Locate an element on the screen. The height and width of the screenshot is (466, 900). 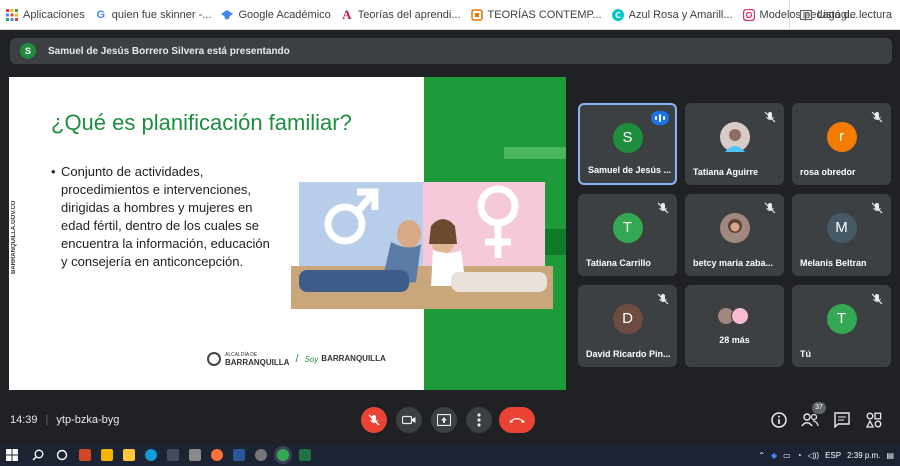
participant-tile: T Tatiana Carrillo is located at coordinates (627, 235).